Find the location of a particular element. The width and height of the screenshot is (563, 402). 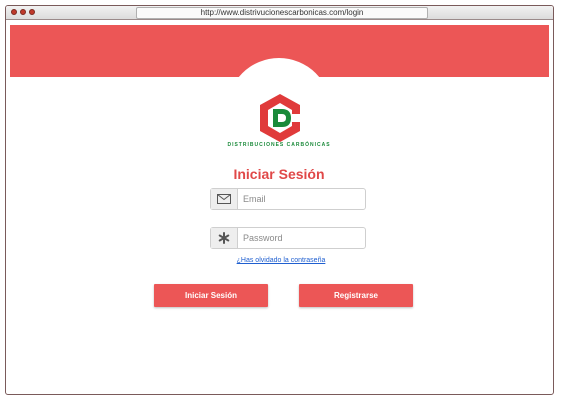

email-input is located at coordinates (300, 198).